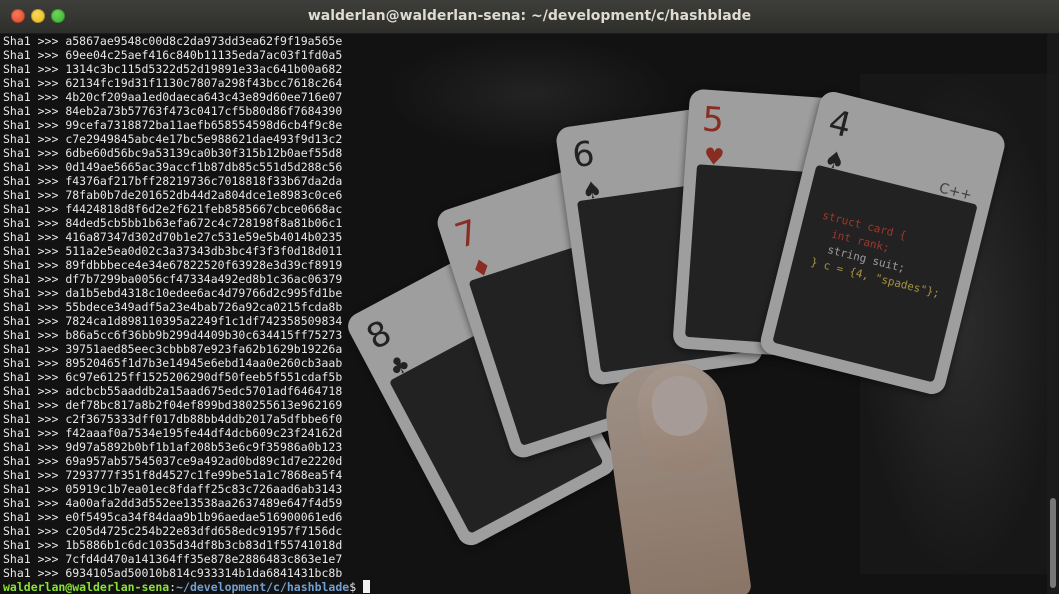 The height and width of the screenshot is (594, 1059). I want to click on sha1-hash: 62134fc19d31f1130c7807a298f43bcc7618c264, so click(204, 83).